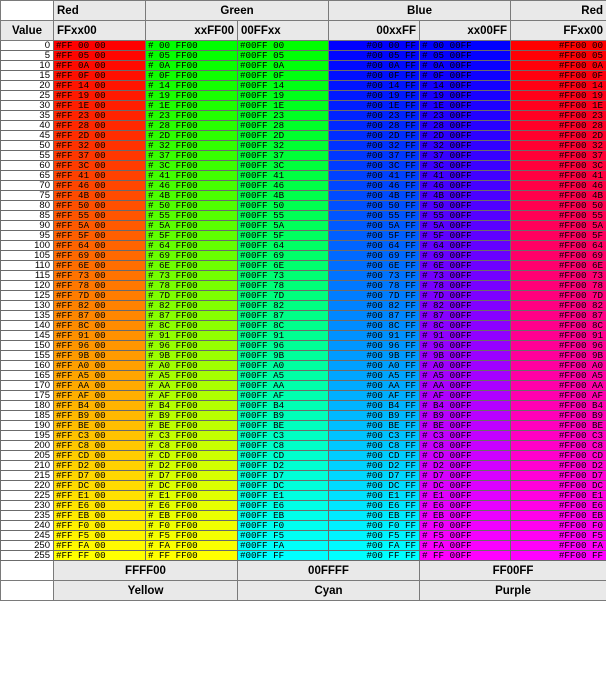 The image size is (606, 682). I want to click on swatch-ff00xx: #FF00 E1, so click(558, 495).